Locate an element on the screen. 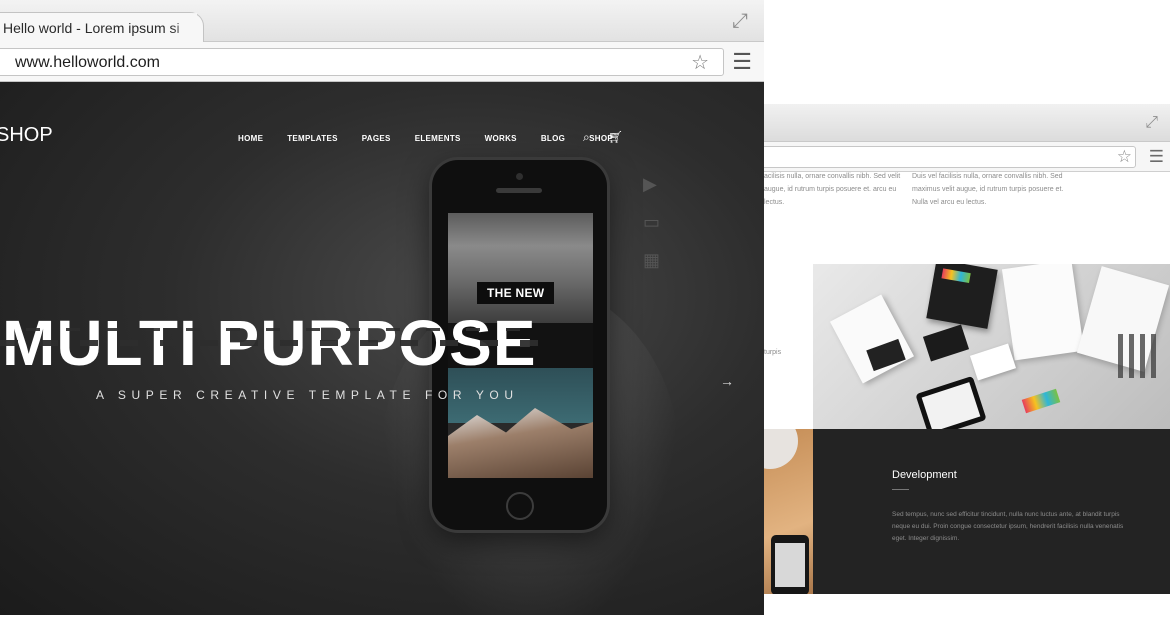  browser-address-bar: www.helloworld.com ☆ ☰ is located at coordinates (382, 62).